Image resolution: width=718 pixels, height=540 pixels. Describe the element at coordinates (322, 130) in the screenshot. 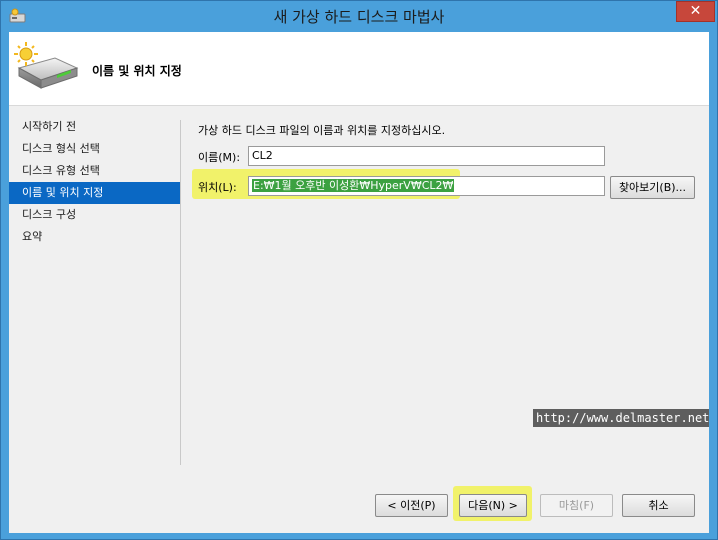

I see `step-description: 가상 하드 디스크 파일의 이름과 위치를 지정하십시오.` at that location.